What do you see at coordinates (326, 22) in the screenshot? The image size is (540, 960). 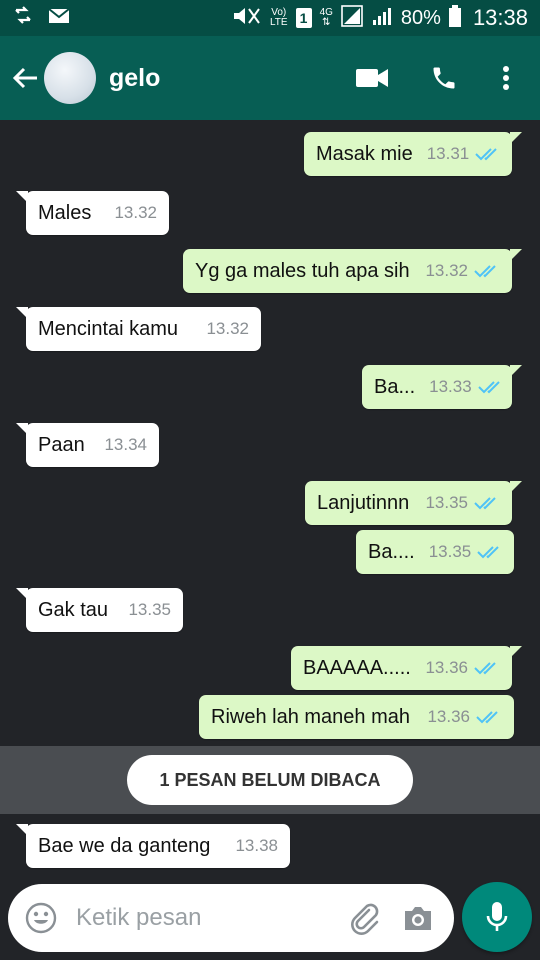 I see `data-arrows-icon: ⇅` at bounding box center [326, 22].